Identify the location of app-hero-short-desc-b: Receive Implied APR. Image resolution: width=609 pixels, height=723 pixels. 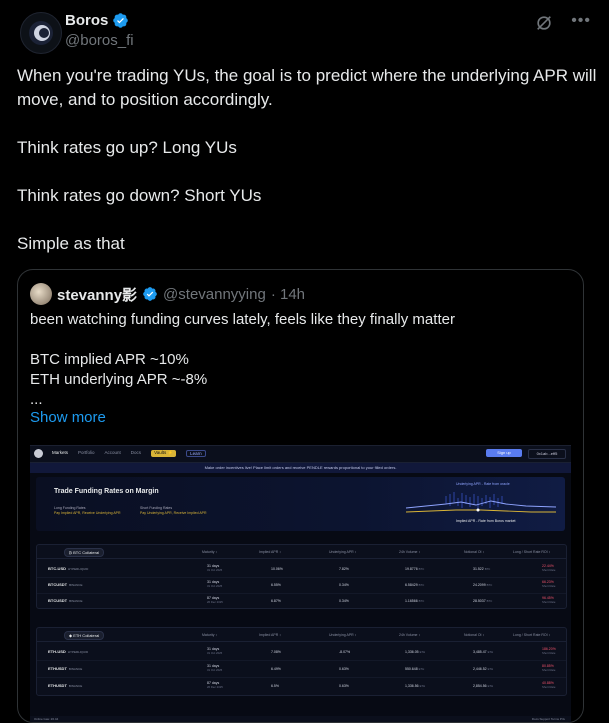
(190, 513).